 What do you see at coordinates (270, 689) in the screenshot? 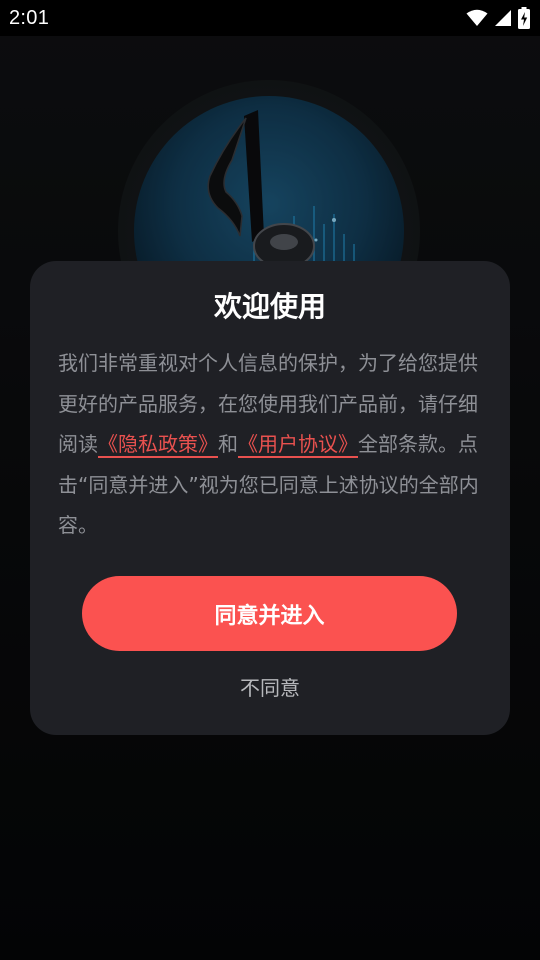
I see `disagree-button: 不同意` at bounding box center [270, 689].